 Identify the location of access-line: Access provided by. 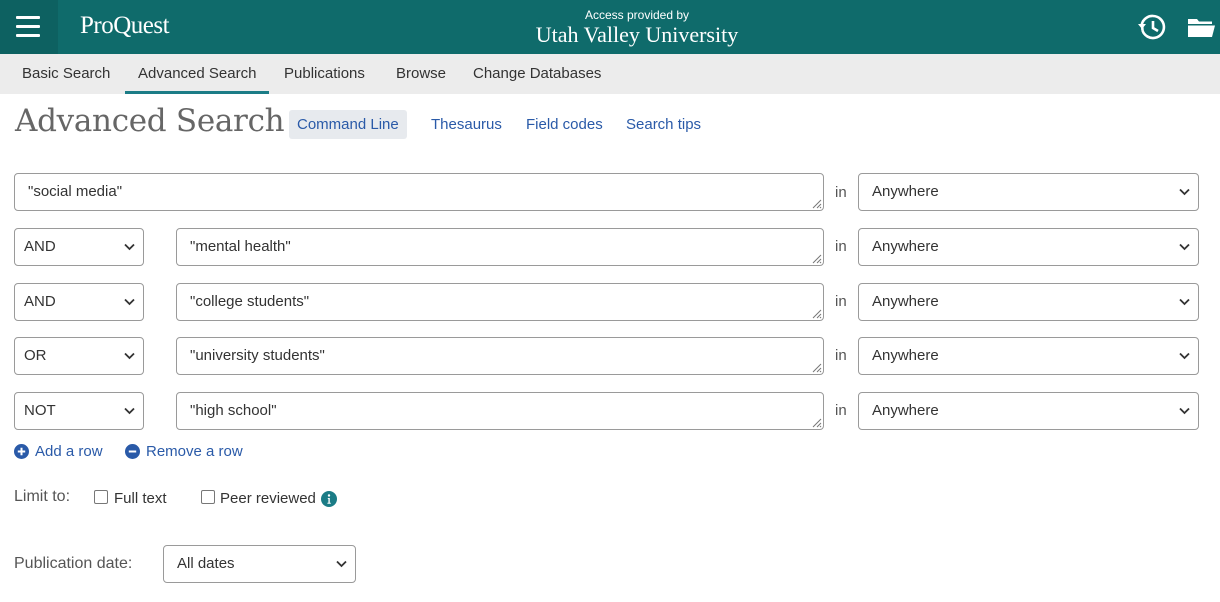
(637, 15).